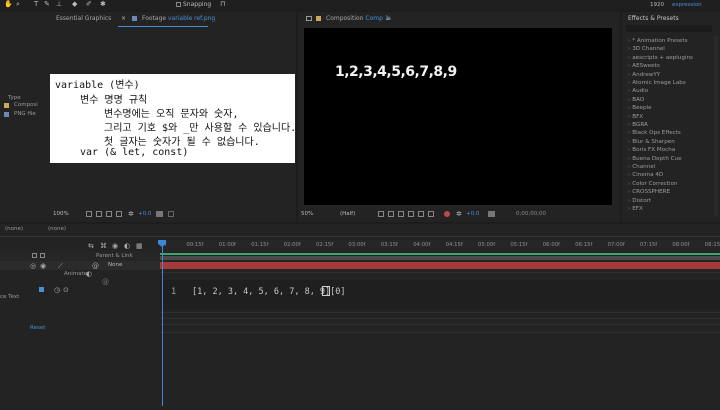 Image resolution: width=720 pixels, height=410 pixels. Describe the element at coordinates (654, 133) in the screenshot. I see `effects-category: › Black Ops Effects` at that location.